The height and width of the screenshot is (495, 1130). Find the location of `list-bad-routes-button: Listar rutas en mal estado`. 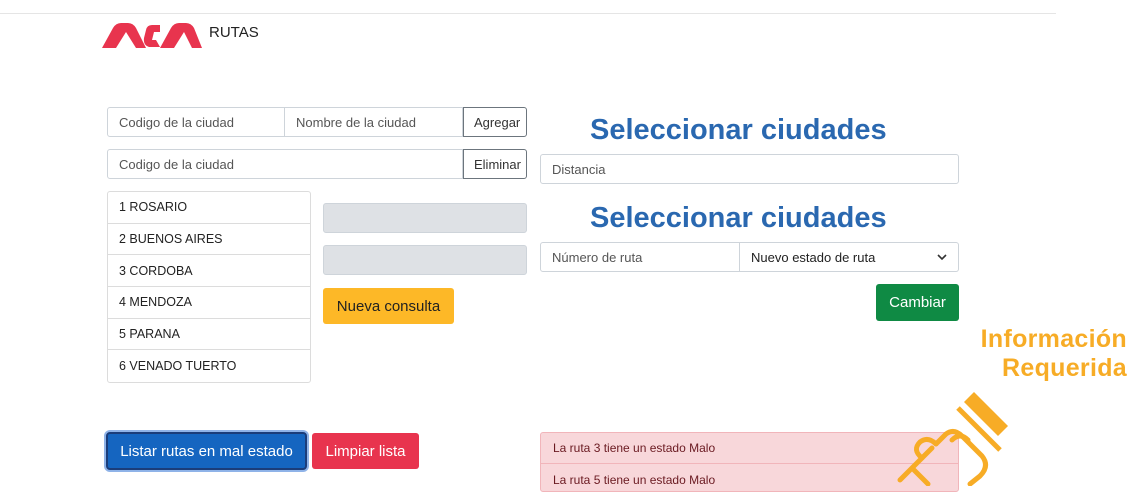

list-bad-routes-button: Listar rutas en mal estado is located at coordinates (206, 451).